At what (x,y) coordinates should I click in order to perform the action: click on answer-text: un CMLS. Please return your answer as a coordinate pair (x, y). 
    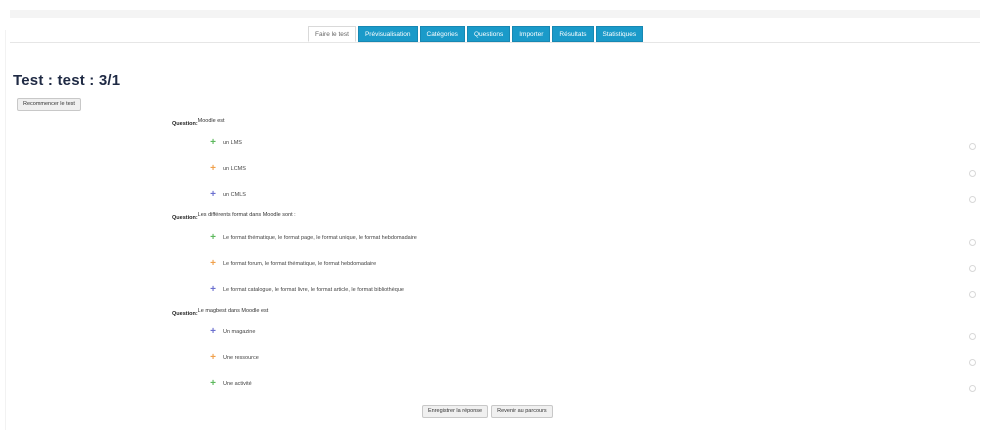
    Looking at the image, I should click on (234, 195).